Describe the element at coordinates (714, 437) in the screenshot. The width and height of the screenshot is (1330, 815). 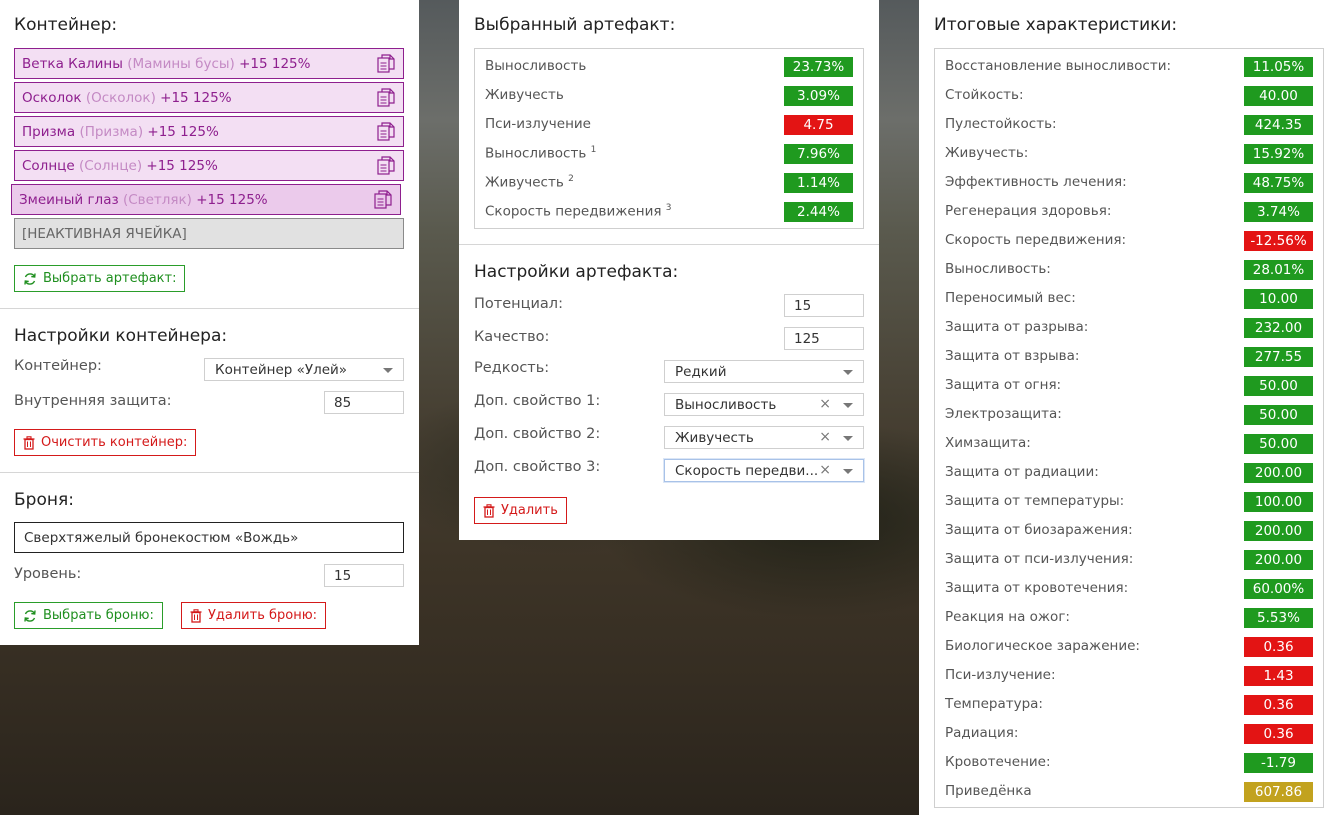
I see `prop2-select-value: Живучесть` at that location.